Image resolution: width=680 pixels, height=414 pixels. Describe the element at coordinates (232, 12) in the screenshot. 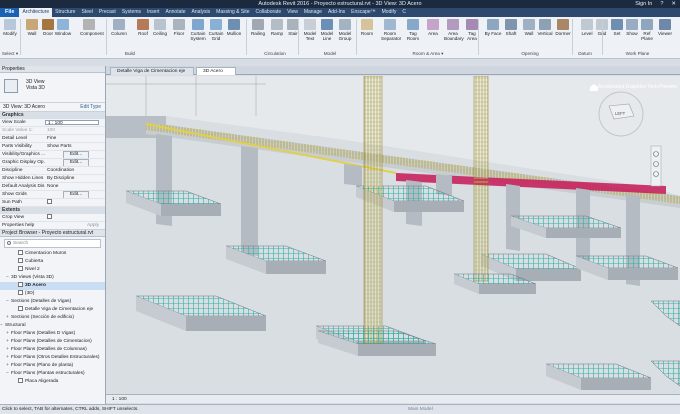

I see `menu-tab: Massing & Site` at that location.